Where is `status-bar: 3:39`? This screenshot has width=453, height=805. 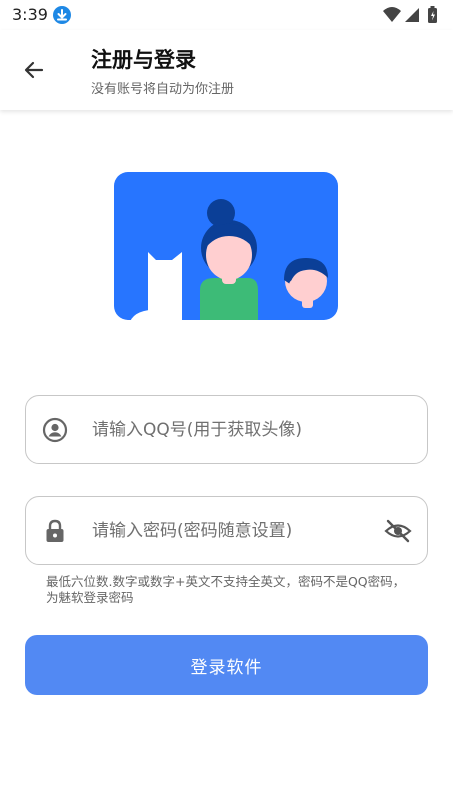 status-bar: 3:39 is located at coordinates (226, 15).